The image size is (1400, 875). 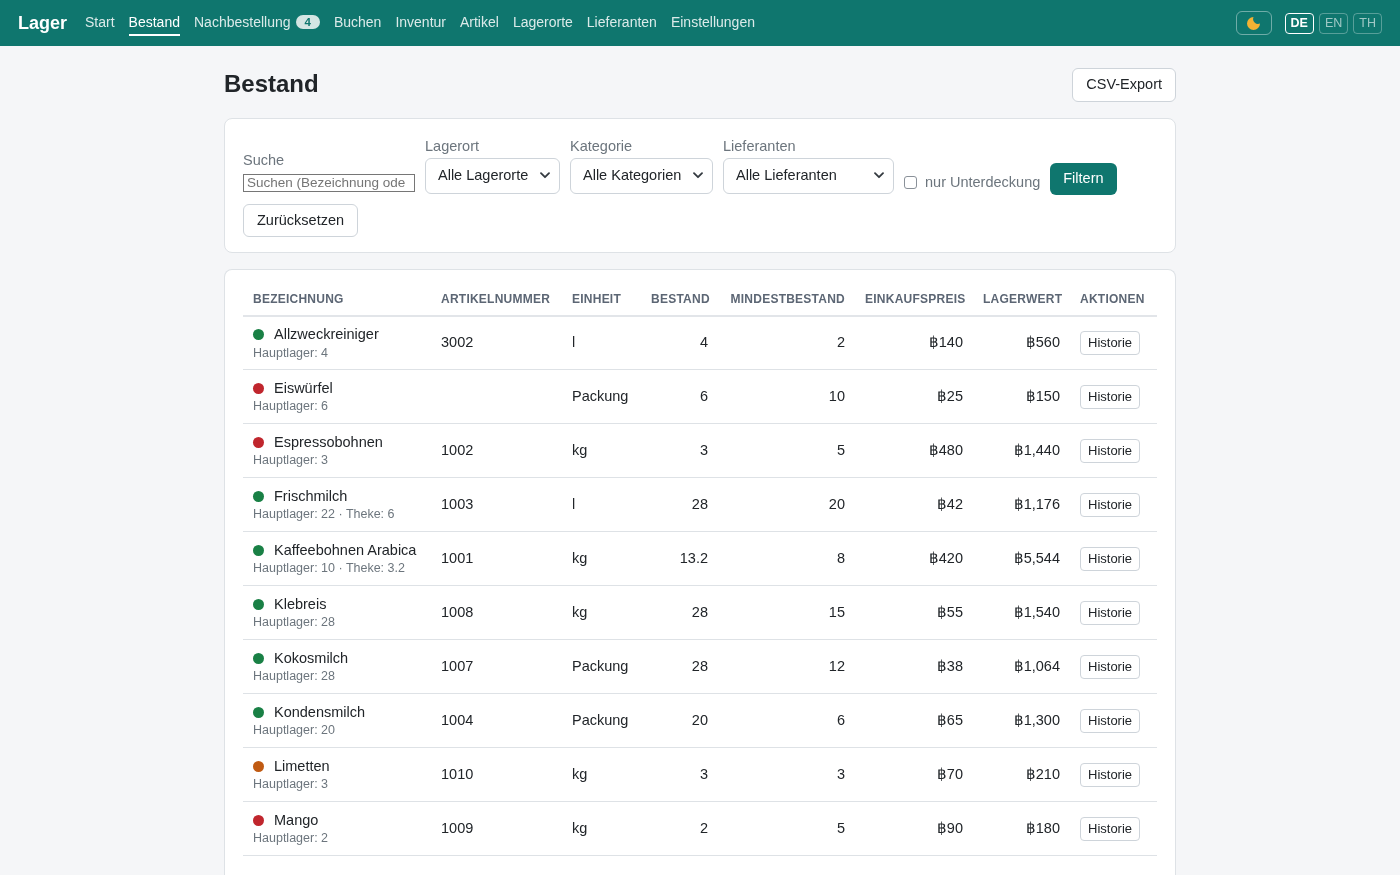 I want to click on table-cell: ฿420, so click(x=914, y=558).